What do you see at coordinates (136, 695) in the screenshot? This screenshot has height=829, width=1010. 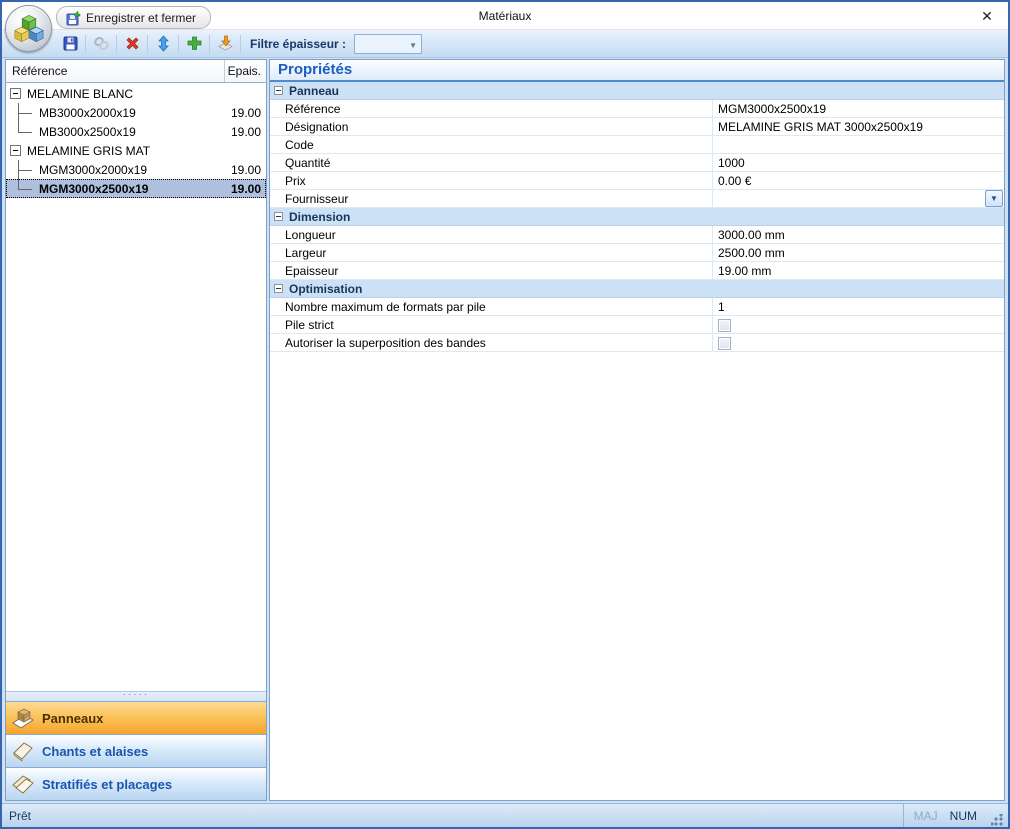 I see `nav-splitter-handle: ·····` at bounding box center [136, 695].